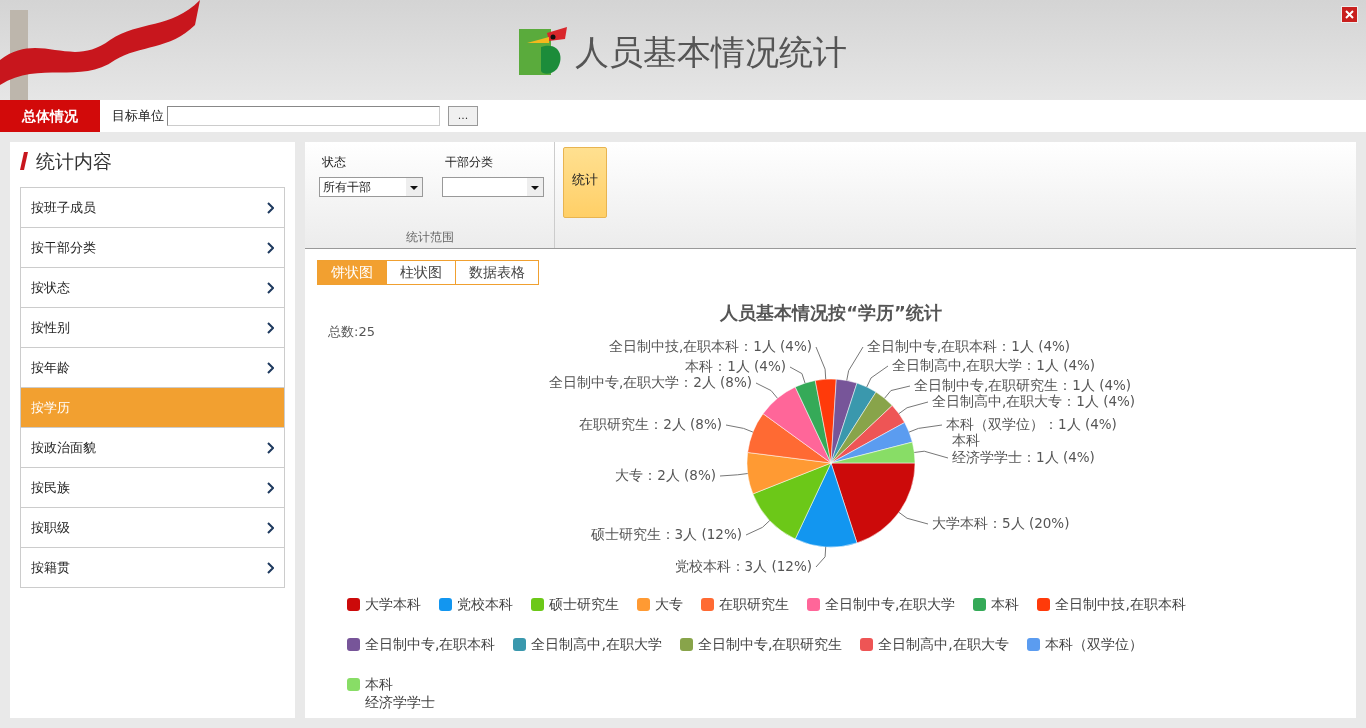 The height and width of the screenshot is (728, 1366). I want to click on legend-label: 大专, so click(669, 604).